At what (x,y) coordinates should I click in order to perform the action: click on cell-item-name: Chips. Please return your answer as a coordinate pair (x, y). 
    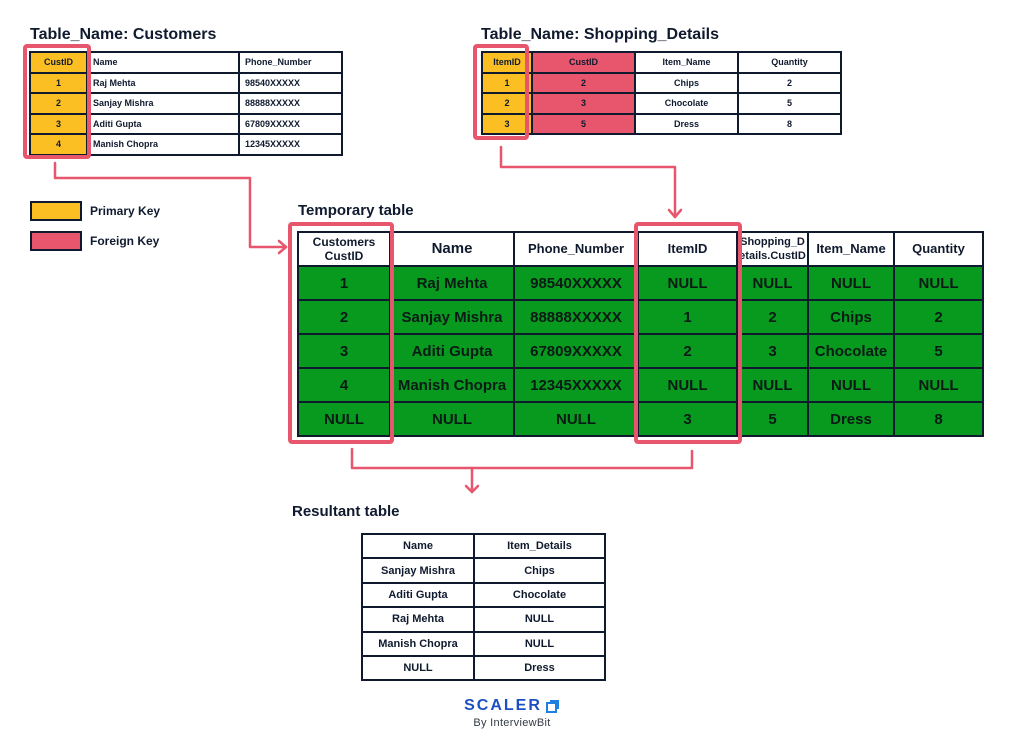
    Looking at the image, I should click on (686, 82).